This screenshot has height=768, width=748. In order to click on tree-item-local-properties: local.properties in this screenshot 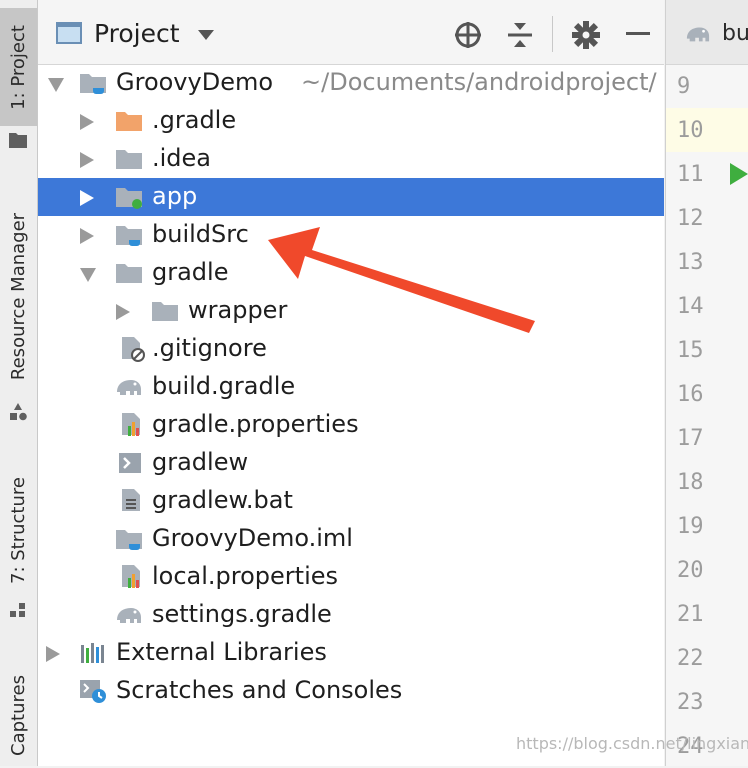, I will do `click(351, 577)`.